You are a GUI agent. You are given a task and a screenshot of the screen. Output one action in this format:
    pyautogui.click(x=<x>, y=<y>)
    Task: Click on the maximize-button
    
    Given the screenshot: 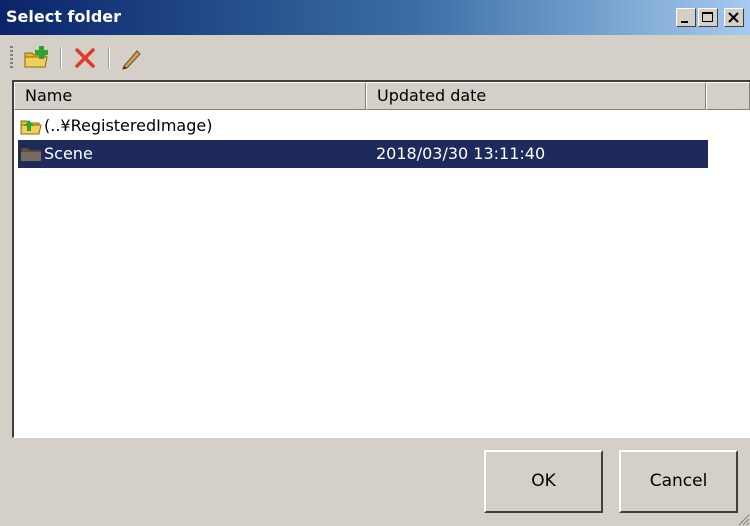 What is the action you would take?
    pyautogui.click(x=708, y=17)
    